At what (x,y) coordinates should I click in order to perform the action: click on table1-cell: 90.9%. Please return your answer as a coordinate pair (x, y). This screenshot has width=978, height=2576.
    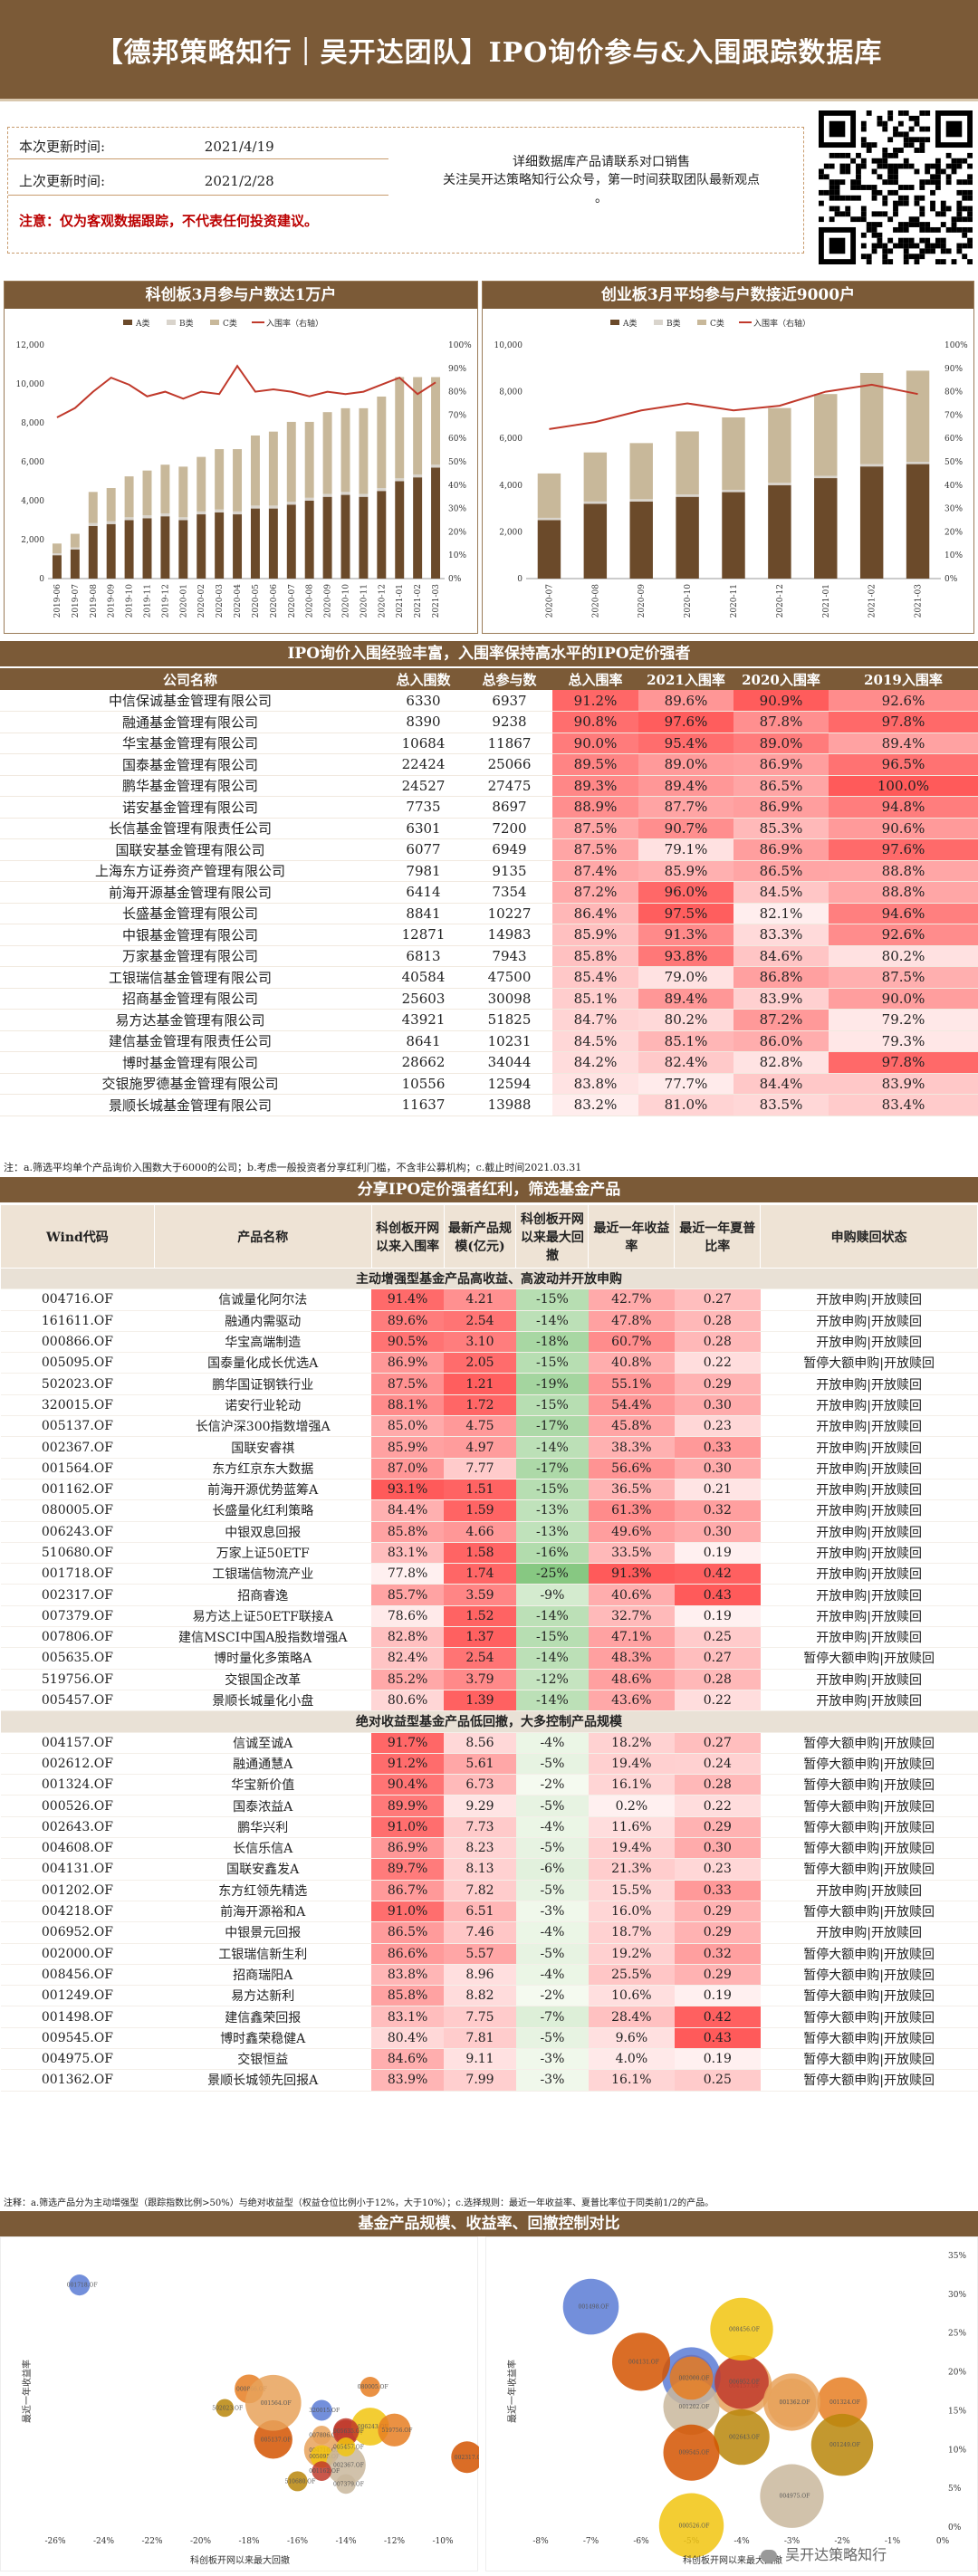
    Looking at the image, I should click on (782, 701).